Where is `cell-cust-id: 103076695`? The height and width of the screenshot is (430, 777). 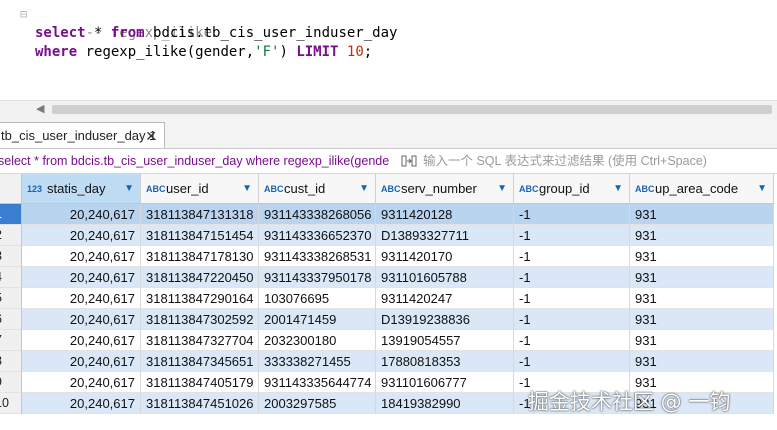
cell-cust-id: 103076695 is located at coordinates (317, 298).